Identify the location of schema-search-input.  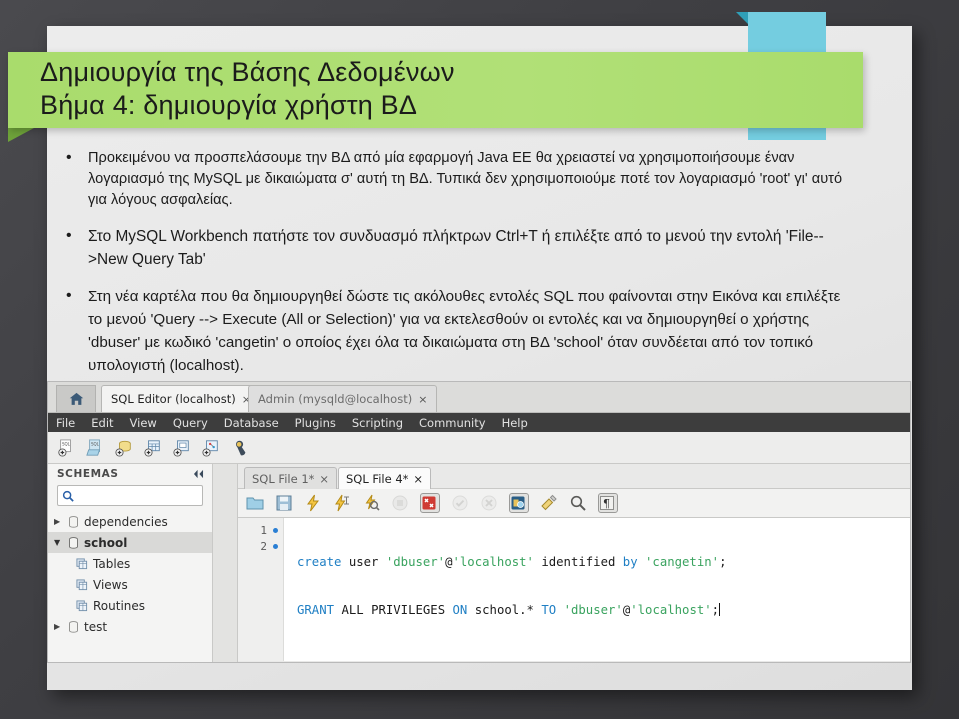
(130, 495).